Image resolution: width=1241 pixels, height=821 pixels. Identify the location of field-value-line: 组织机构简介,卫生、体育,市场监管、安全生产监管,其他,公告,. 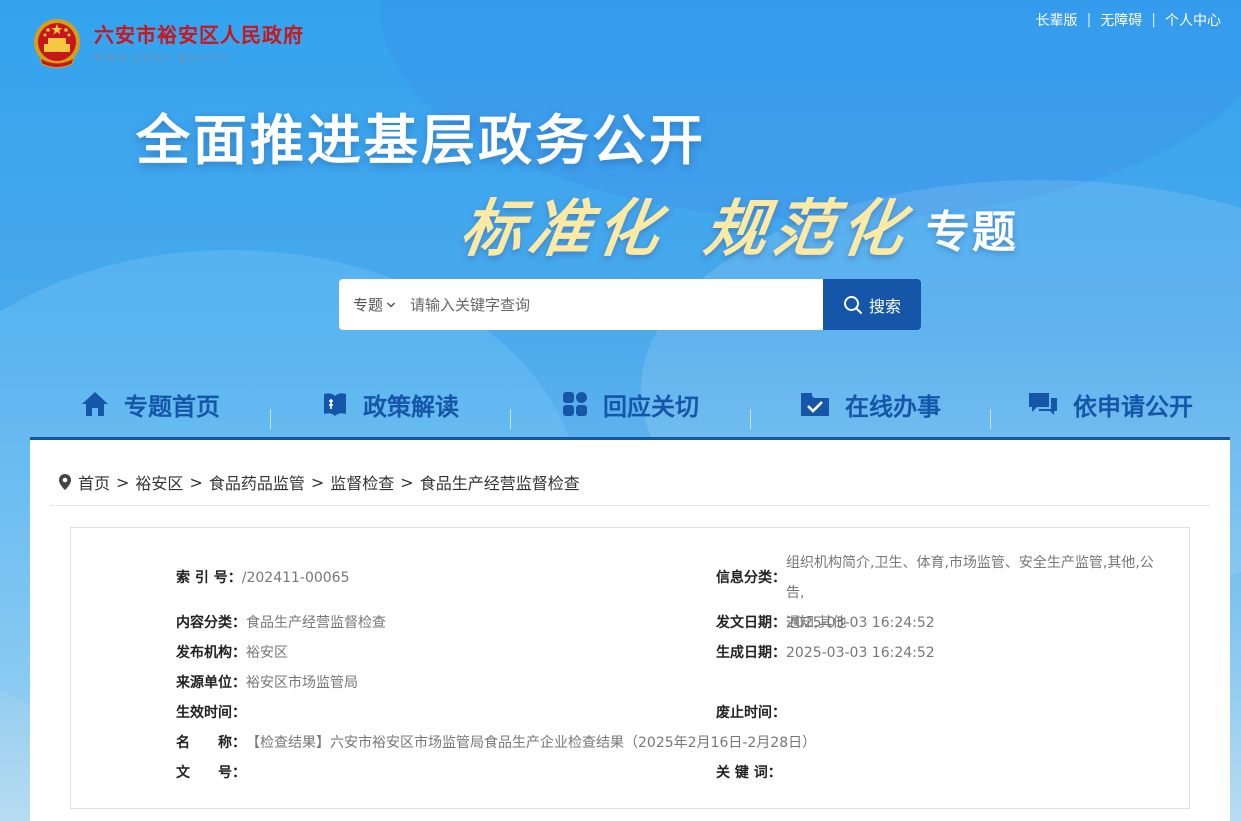
(970, 578).